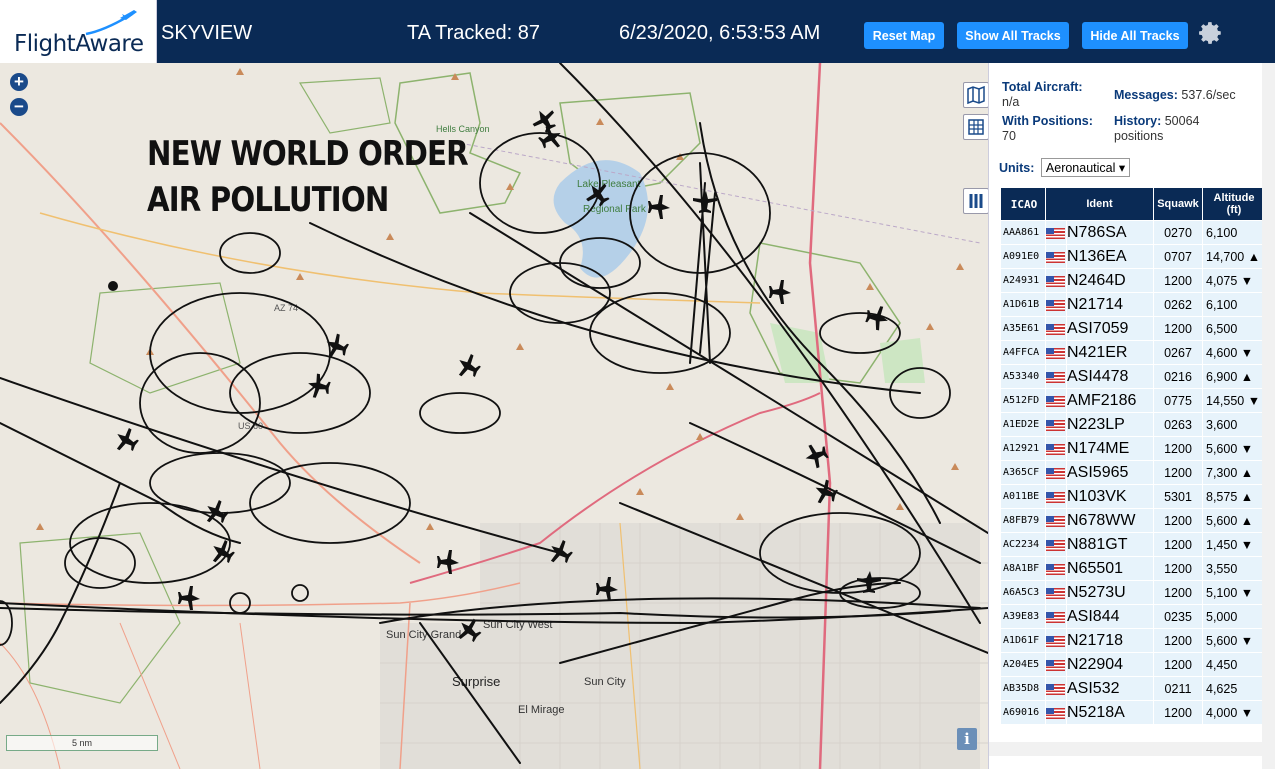  Describe the element at coordinates (423, 635) in the screenshot. I see `map-label-sun-city-grand: Sun City Grand` at that location.